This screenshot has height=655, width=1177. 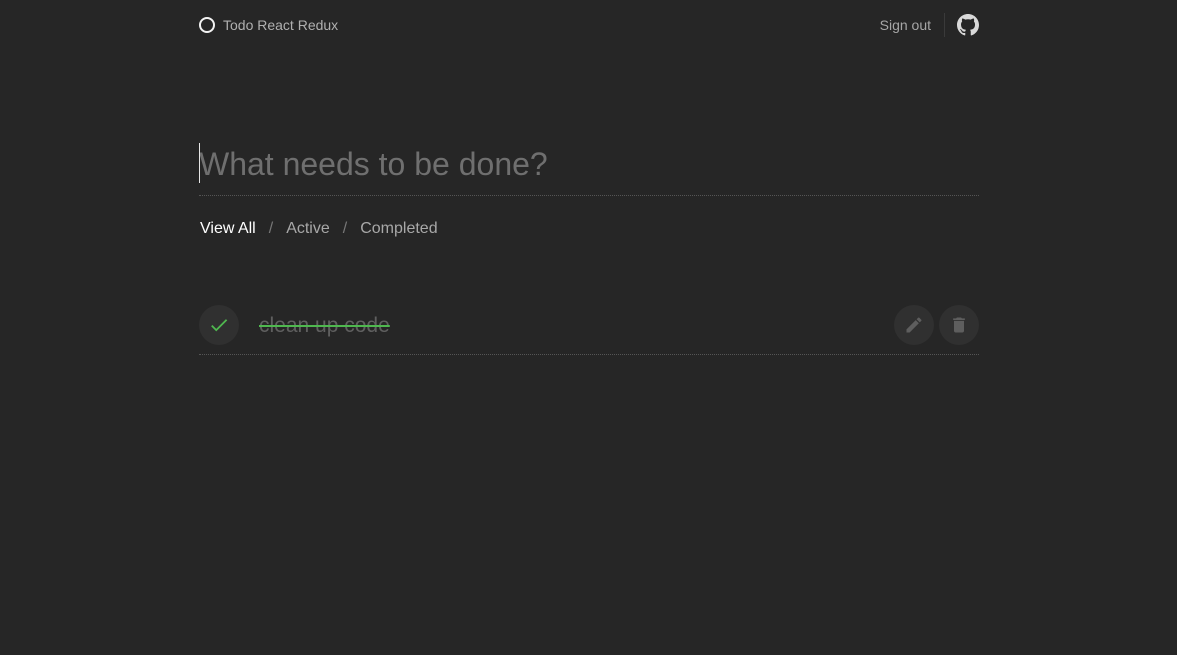 What do you see at coordinates (324, 325) in the screenshot?
I see `task-title: clean up code` at bounding box center [324, 325].